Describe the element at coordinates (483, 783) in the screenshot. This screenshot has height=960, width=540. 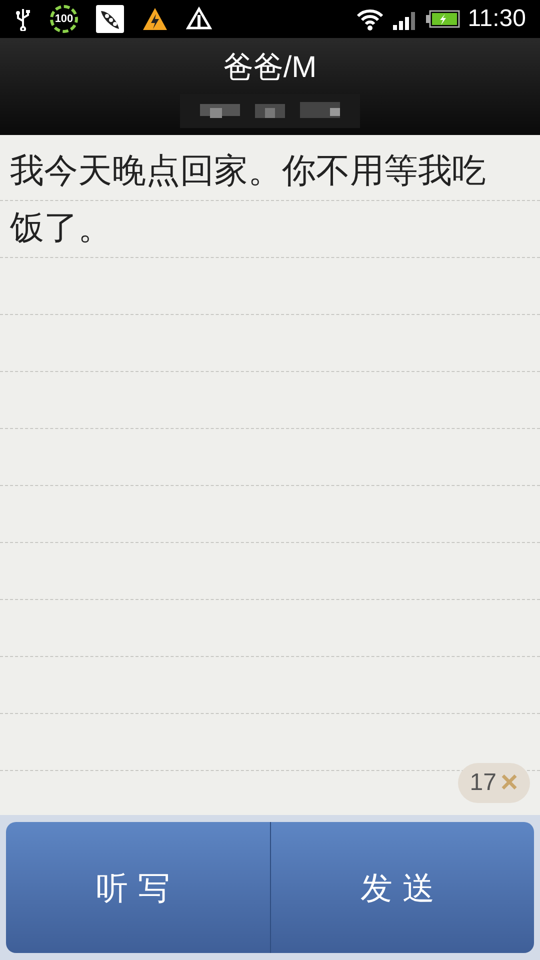
I see `counter-value: 17` at that location.